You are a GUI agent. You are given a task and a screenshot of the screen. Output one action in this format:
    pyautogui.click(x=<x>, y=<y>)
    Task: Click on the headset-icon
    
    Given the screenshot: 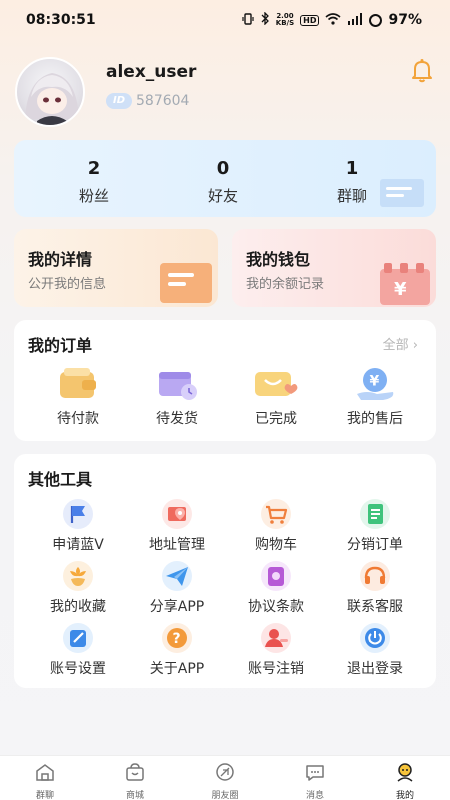 What is the action you would take?
    pyautogui.click(x=375, y=576)
    